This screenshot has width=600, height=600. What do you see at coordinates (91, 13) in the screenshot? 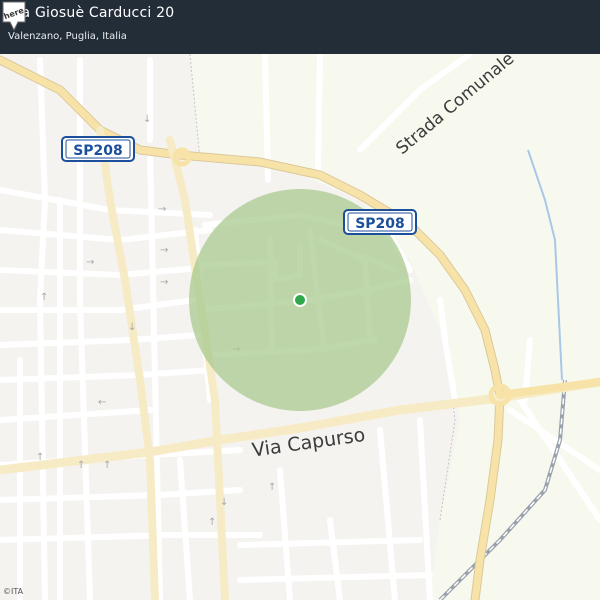
I see `address-title: Via Giosuè Carducci 20` at bounding box center [91, 13].